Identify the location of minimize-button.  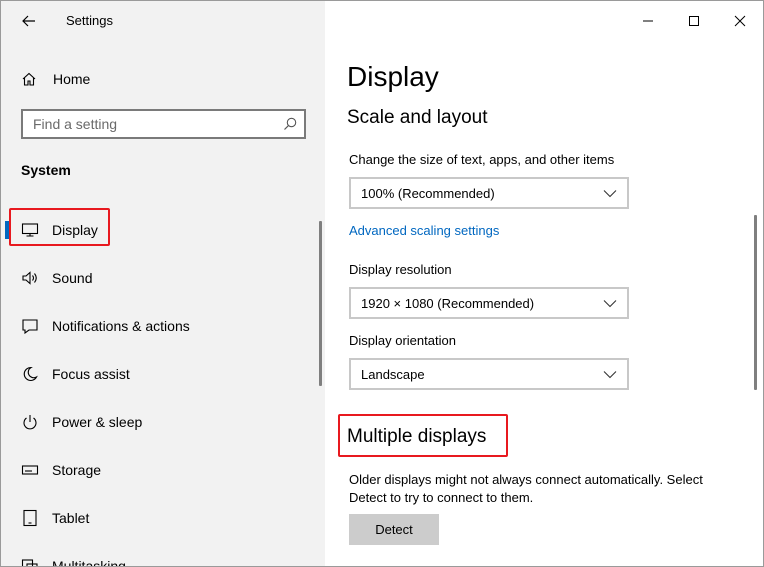
(648, 21).